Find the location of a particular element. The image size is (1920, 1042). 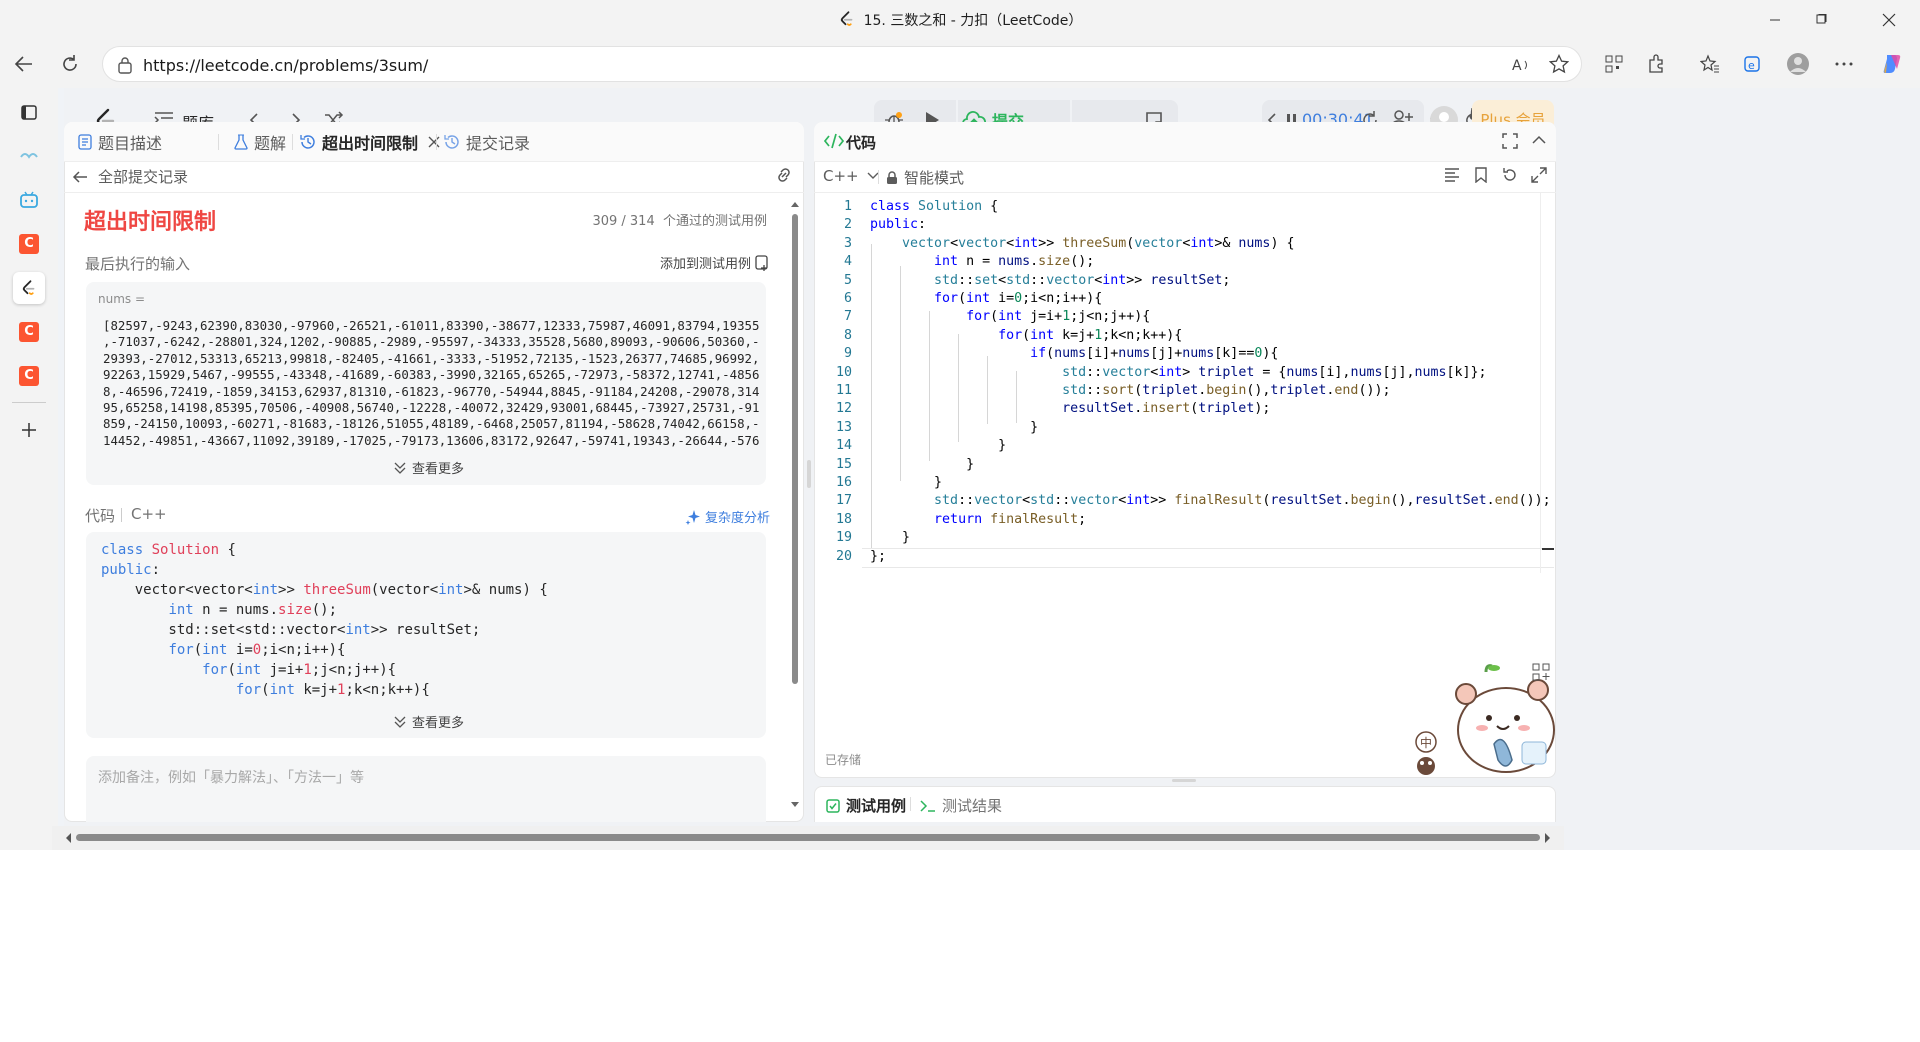

tab-actions-icon is located at coordinates (29, 112).